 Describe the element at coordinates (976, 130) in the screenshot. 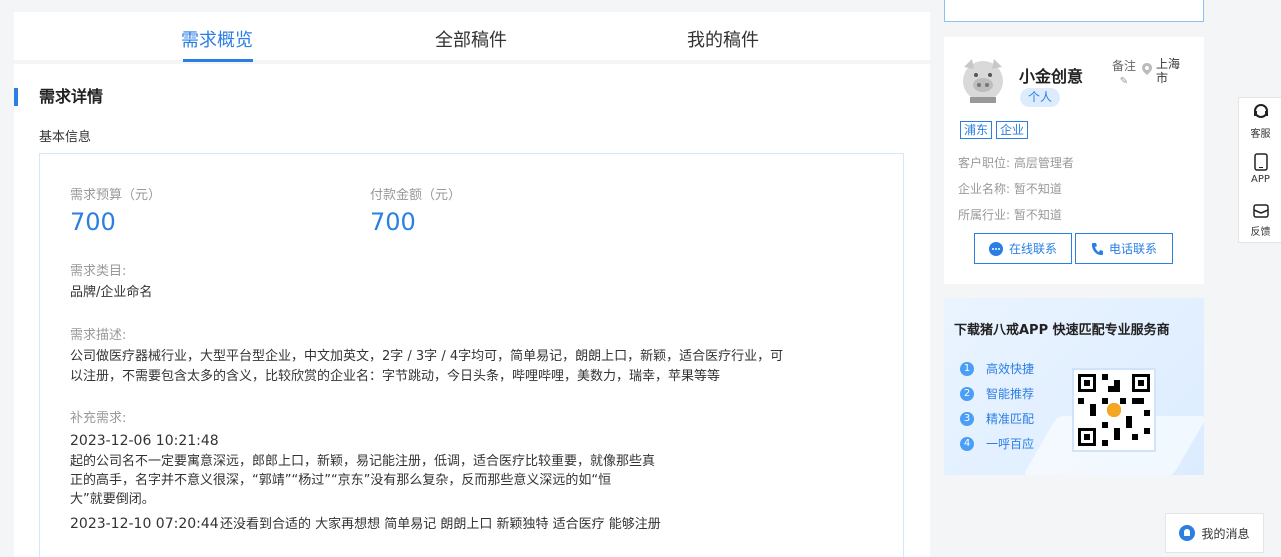

I see `tag-chip: 浦东` at that location.